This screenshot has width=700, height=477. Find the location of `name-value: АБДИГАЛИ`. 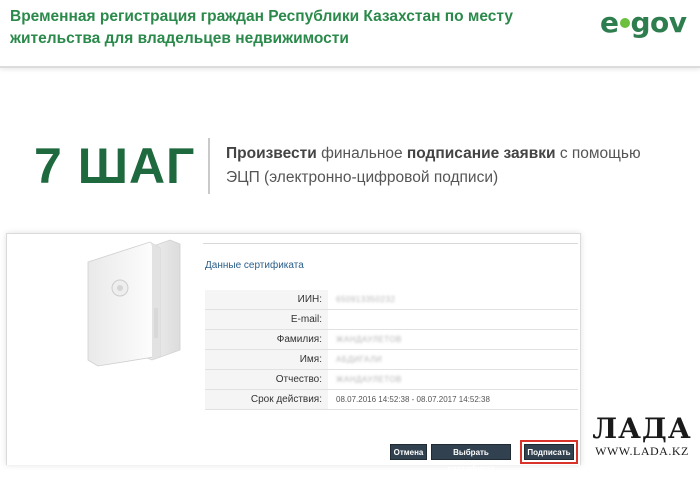

name-value: АБДИГАЛИ is located at coordinates (359, 359).